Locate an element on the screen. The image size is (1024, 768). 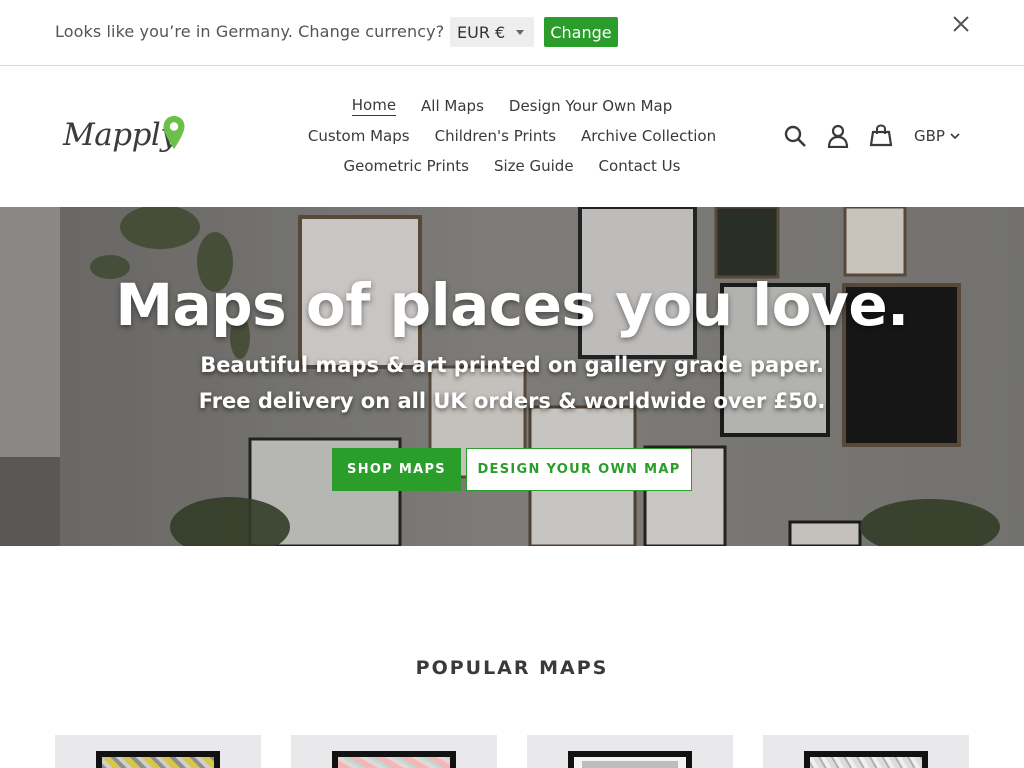
nav-row: Geometric Prints Size Guide Contact Us is located at coordinates (512, 166).